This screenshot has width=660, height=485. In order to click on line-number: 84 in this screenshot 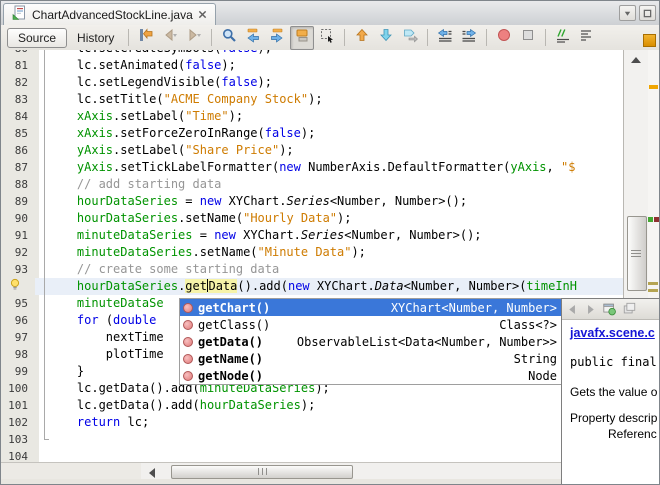, I will do `click(18, 116)`.